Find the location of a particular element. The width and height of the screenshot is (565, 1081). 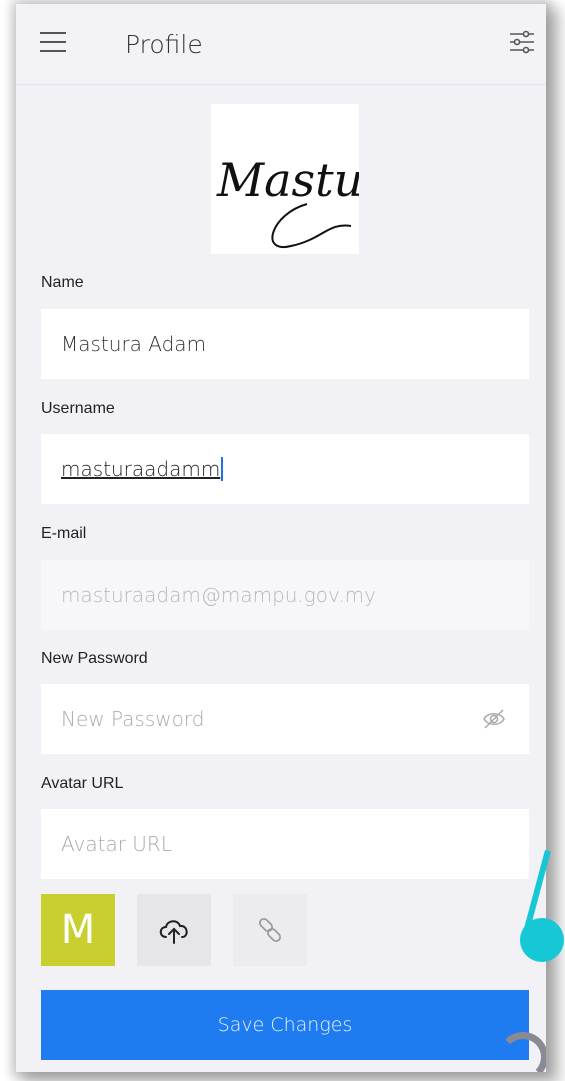

page-title: Profile is located at coordinates (164, 44).